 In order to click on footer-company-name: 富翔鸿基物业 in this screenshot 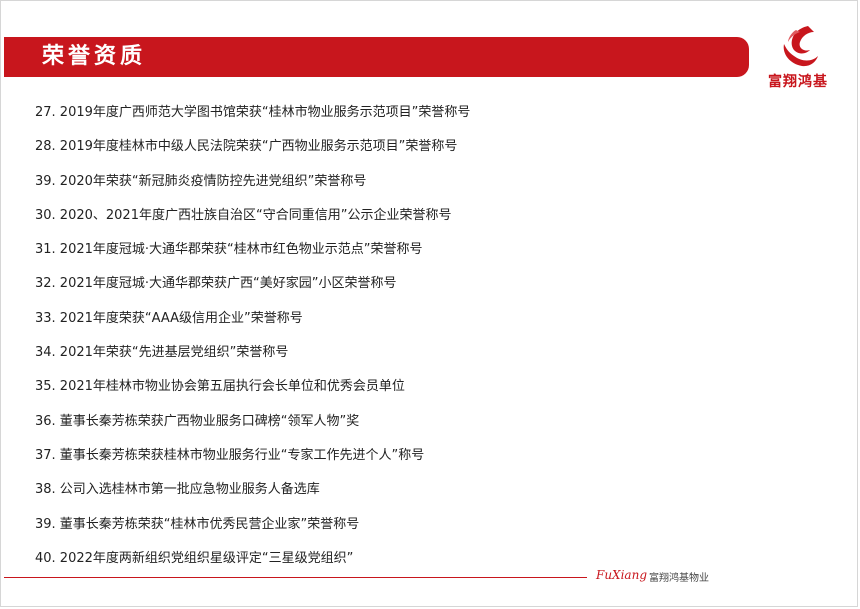, I will do `click(679, 578)`.